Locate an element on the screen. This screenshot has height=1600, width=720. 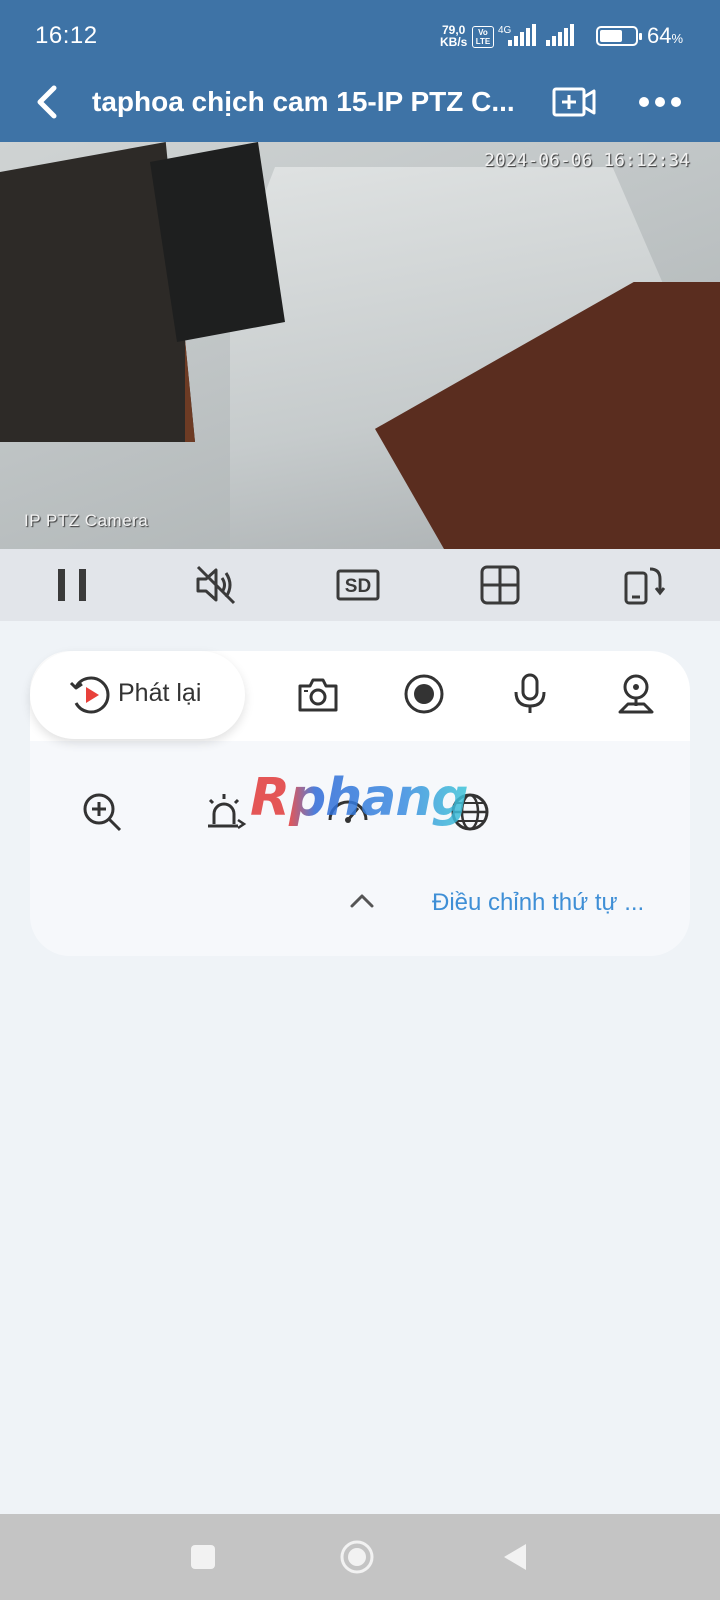
sd-quality-label: SD is located at coordinates (358, 586).